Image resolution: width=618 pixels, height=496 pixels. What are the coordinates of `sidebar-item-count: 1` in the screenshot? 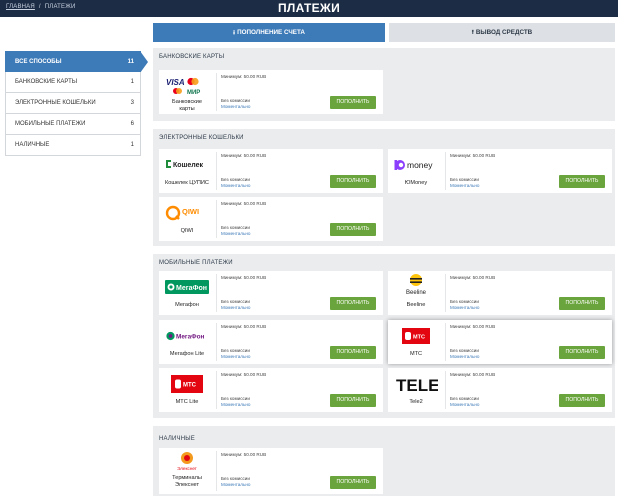 It's located at (132, 145).